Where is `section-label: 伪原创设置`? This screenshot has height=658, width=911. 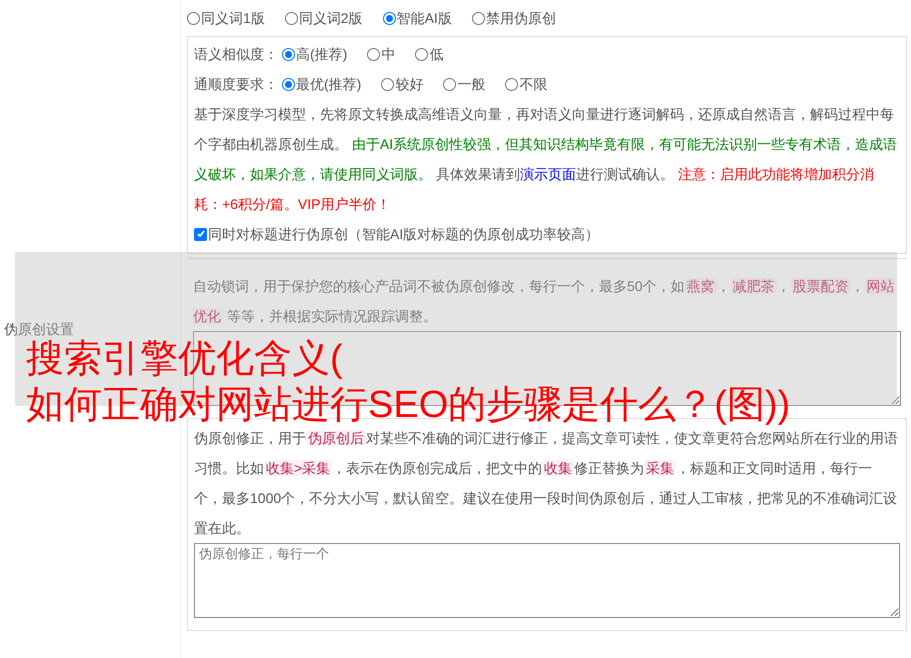 section-label: 伪原创设置 is located at coordinates (39, 329).